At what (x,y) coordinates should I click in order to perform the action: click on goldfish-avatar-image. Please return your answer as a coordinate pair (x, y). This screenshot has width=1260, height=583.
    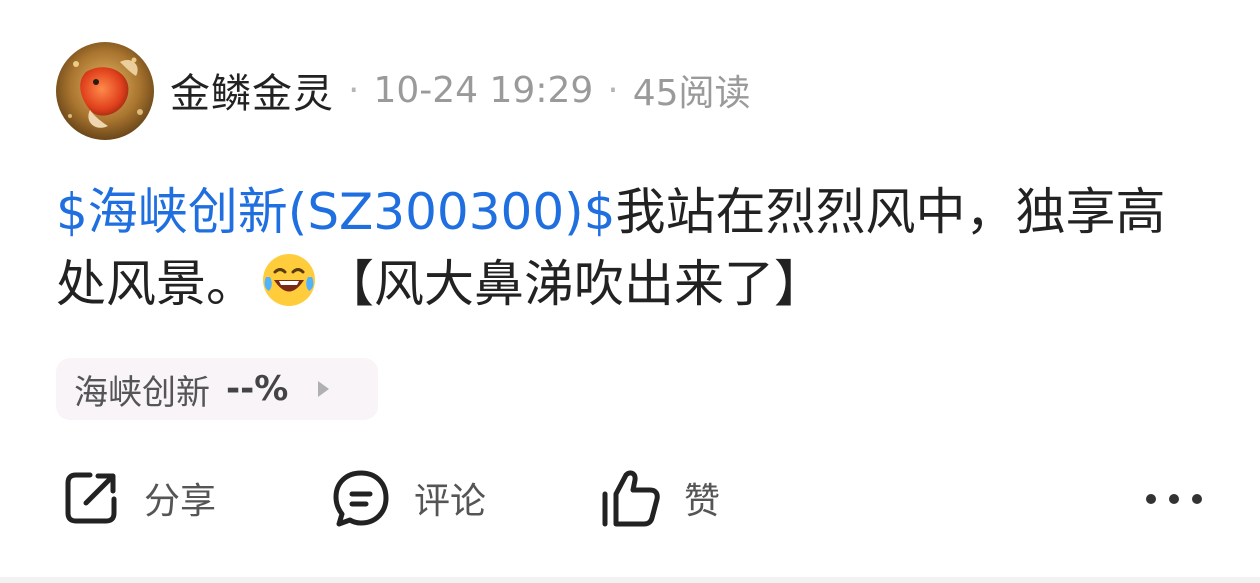
    Looking at the image, I should click on (105, 91).